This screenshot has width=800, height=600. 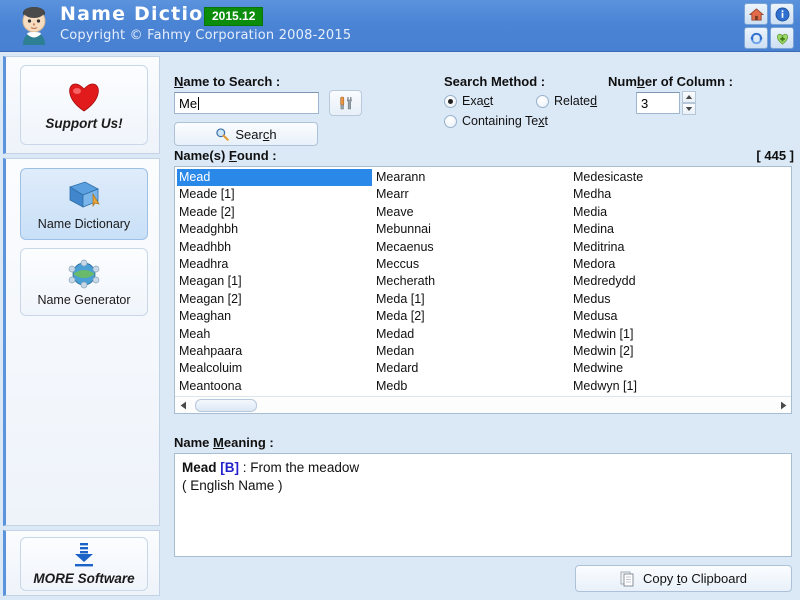 What do you see at coordinates (668, 351) in the screenshot?
I see `list-item: Medwin [2]` at bounding box center [668, 351].